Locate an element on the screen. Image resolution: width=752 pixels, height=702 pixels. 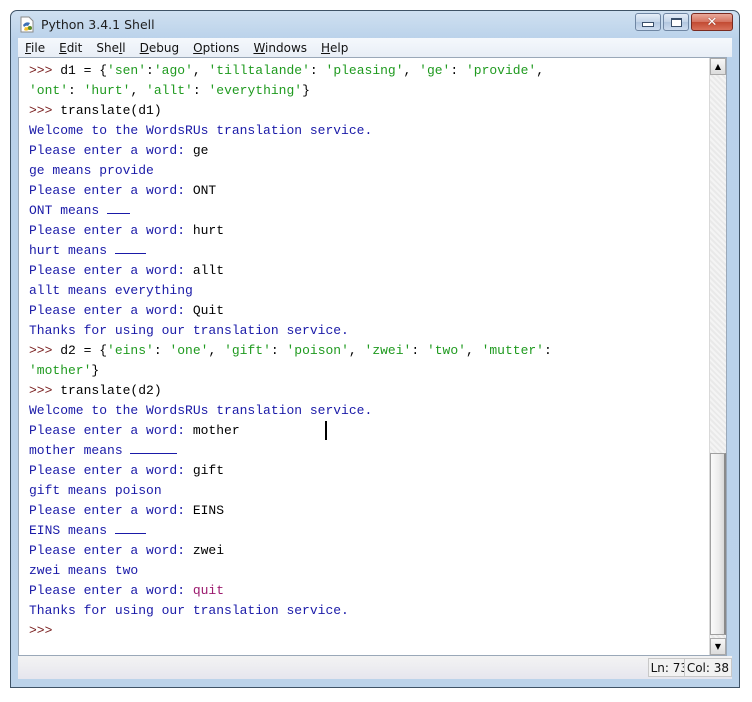
text-cursor is located at coordinates (326, 430).